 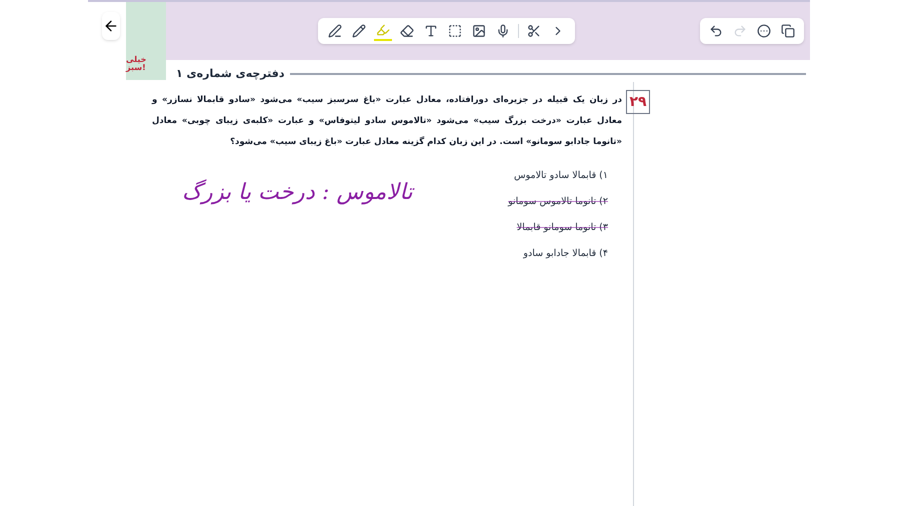 I want to click on handwritten-note: تالاموس : درخت یا بزرگ, so click(x=298, y=192).